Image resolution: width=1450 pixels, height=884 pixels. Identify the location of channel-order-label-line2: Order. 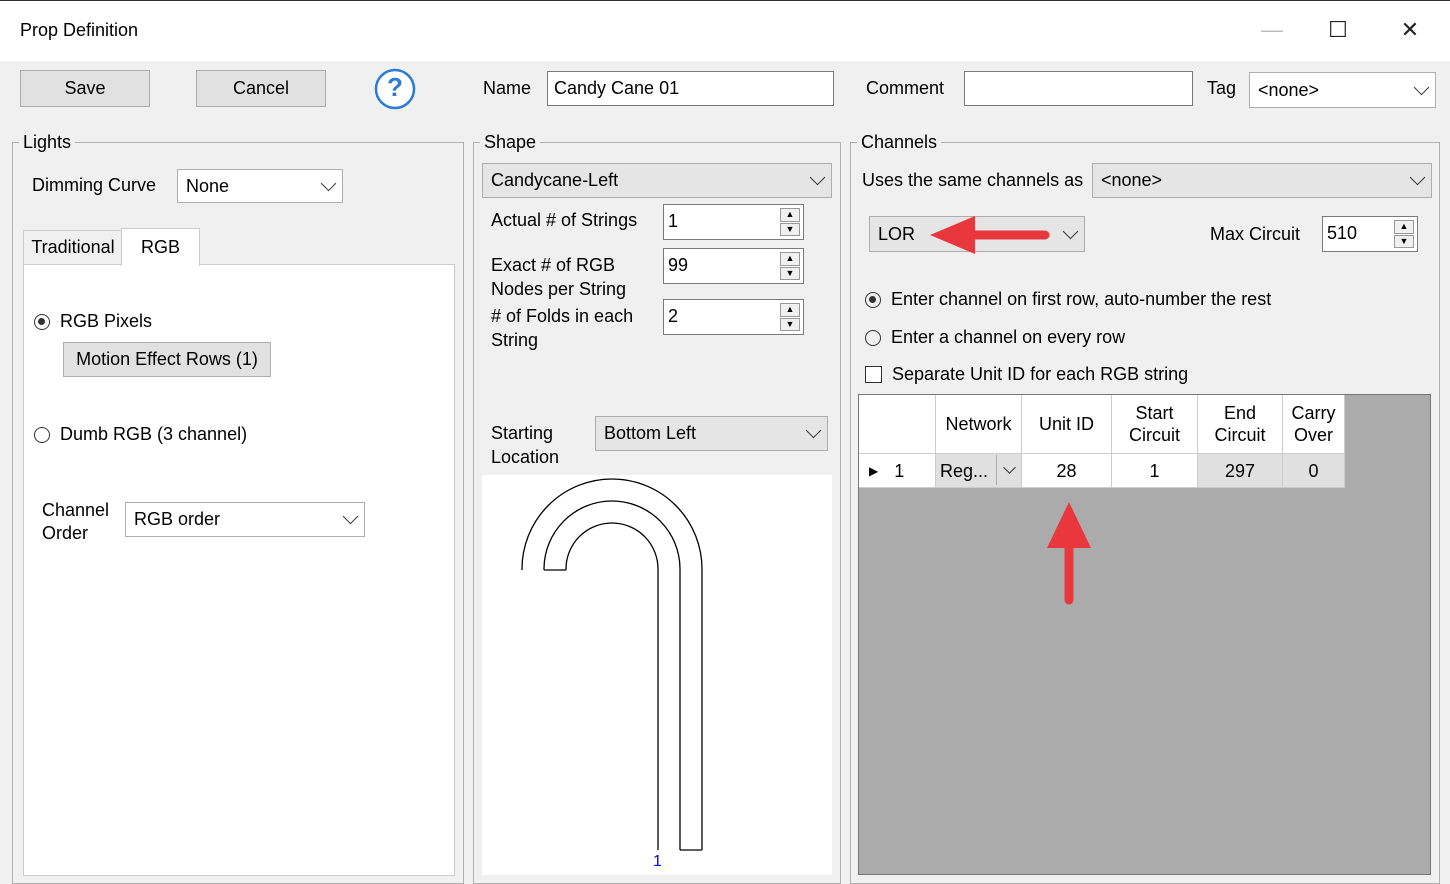
(65, 533).